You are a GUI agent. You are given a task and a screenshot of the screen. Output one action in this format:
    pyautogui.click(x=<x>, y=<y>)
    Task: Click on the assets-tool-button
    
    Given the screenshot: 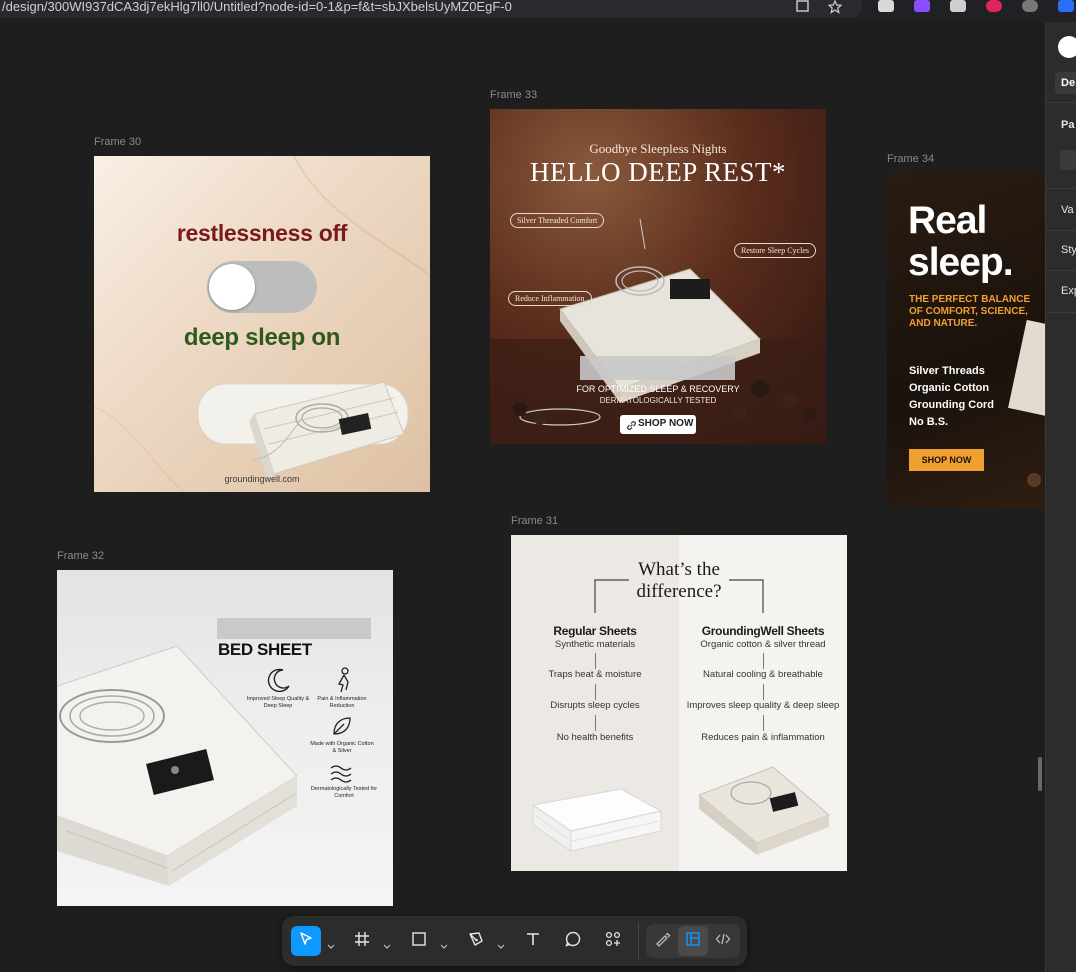 What is the action you would take?
    pyautogui.click(x=613, y=941)
    